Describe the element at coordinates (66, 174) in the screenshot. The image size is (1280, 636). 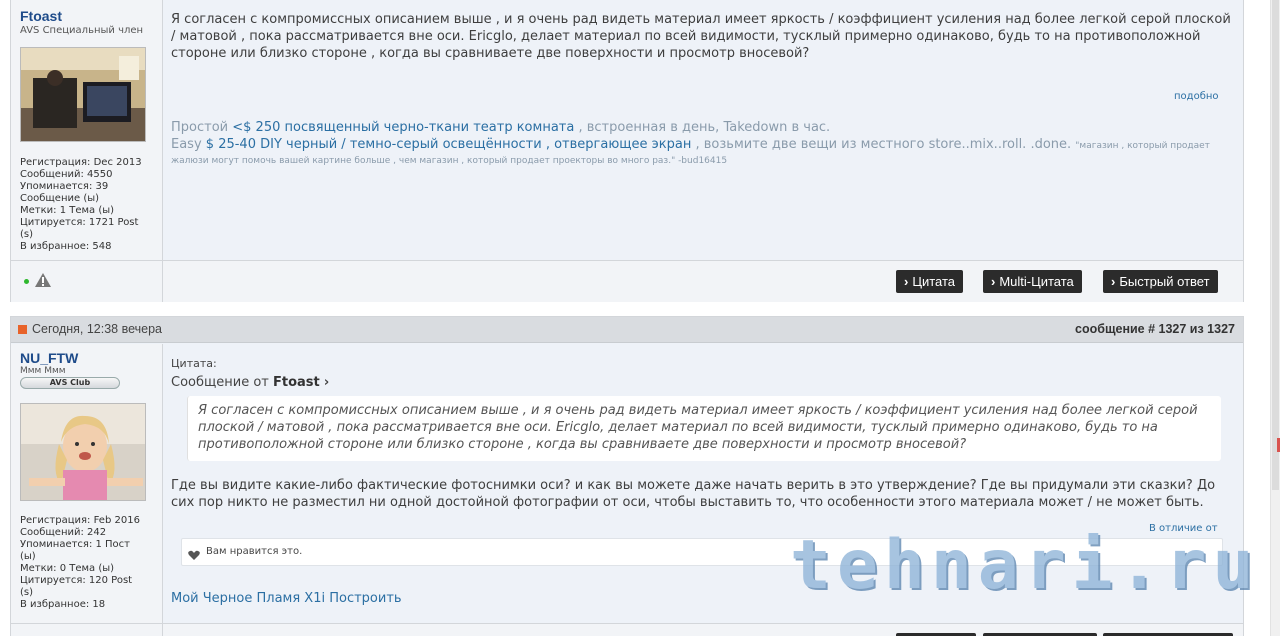
I see `stat-posts: Сообщений: 4550` at that location.